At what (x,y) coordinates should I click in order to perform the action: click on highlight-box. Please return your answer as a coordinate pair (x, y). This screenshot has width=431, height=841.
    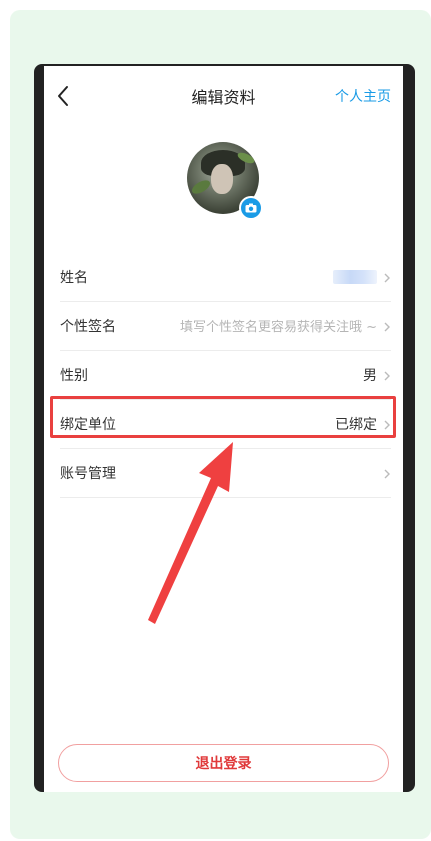
    Looking at the image, I should click on (223, 417).